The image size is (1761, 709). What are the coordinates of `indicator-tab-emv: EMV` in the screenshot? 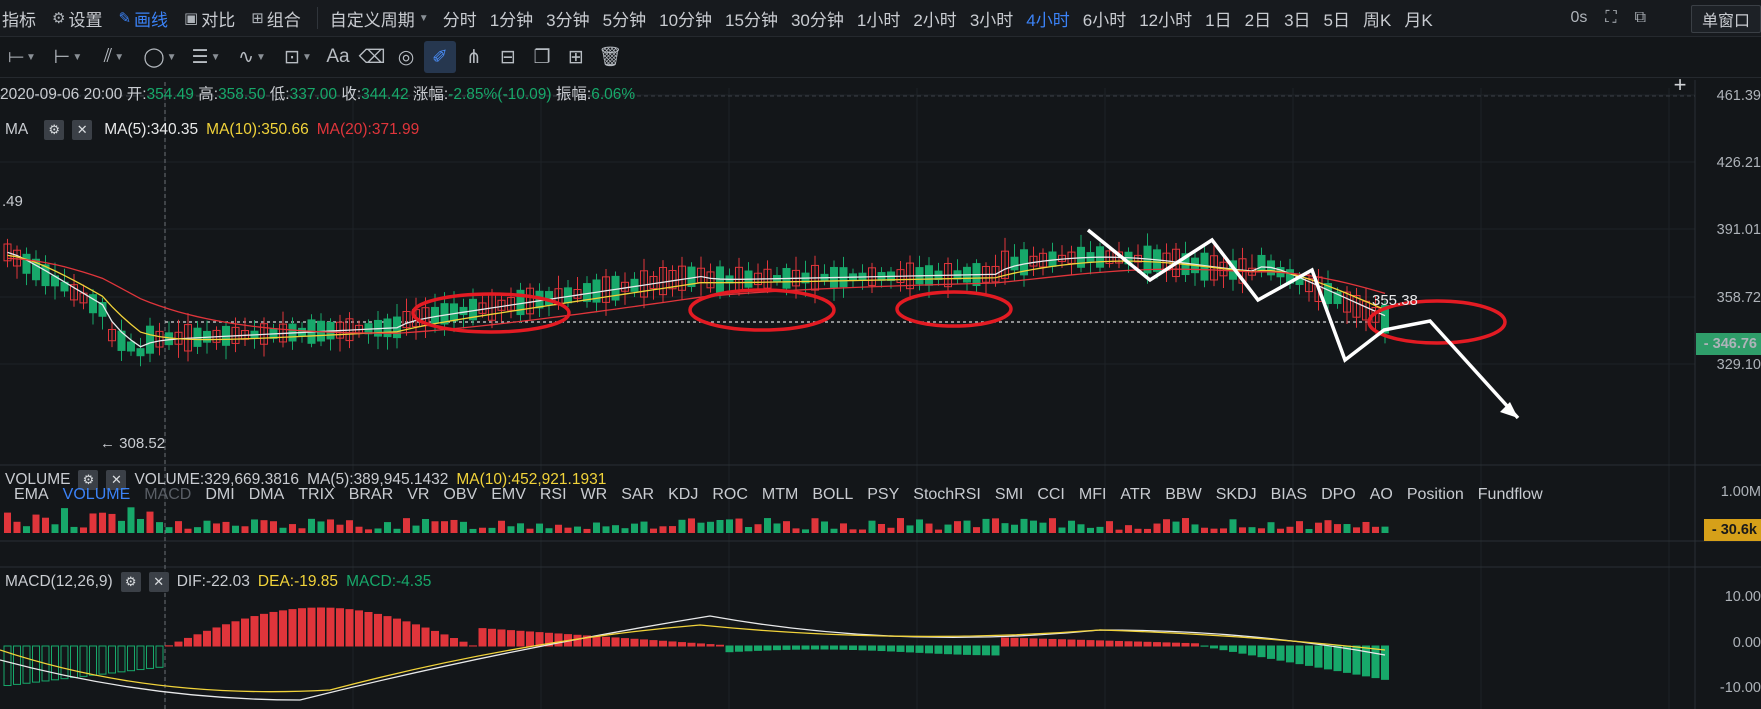 It's located at (508, 495).